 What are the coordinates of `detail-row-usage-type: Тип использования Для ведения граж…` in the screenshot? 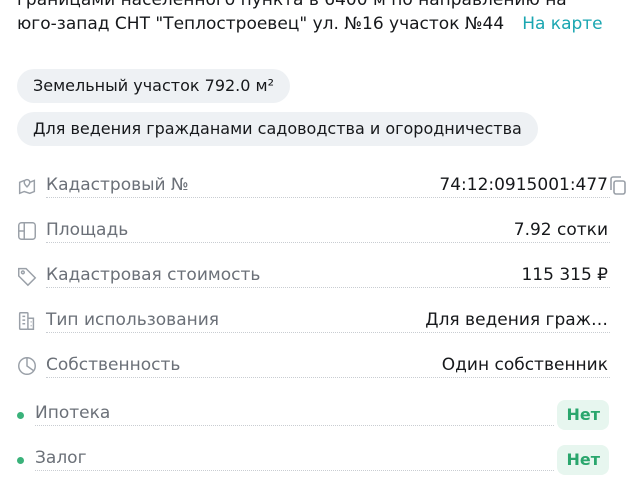 It's located at (320, 321).